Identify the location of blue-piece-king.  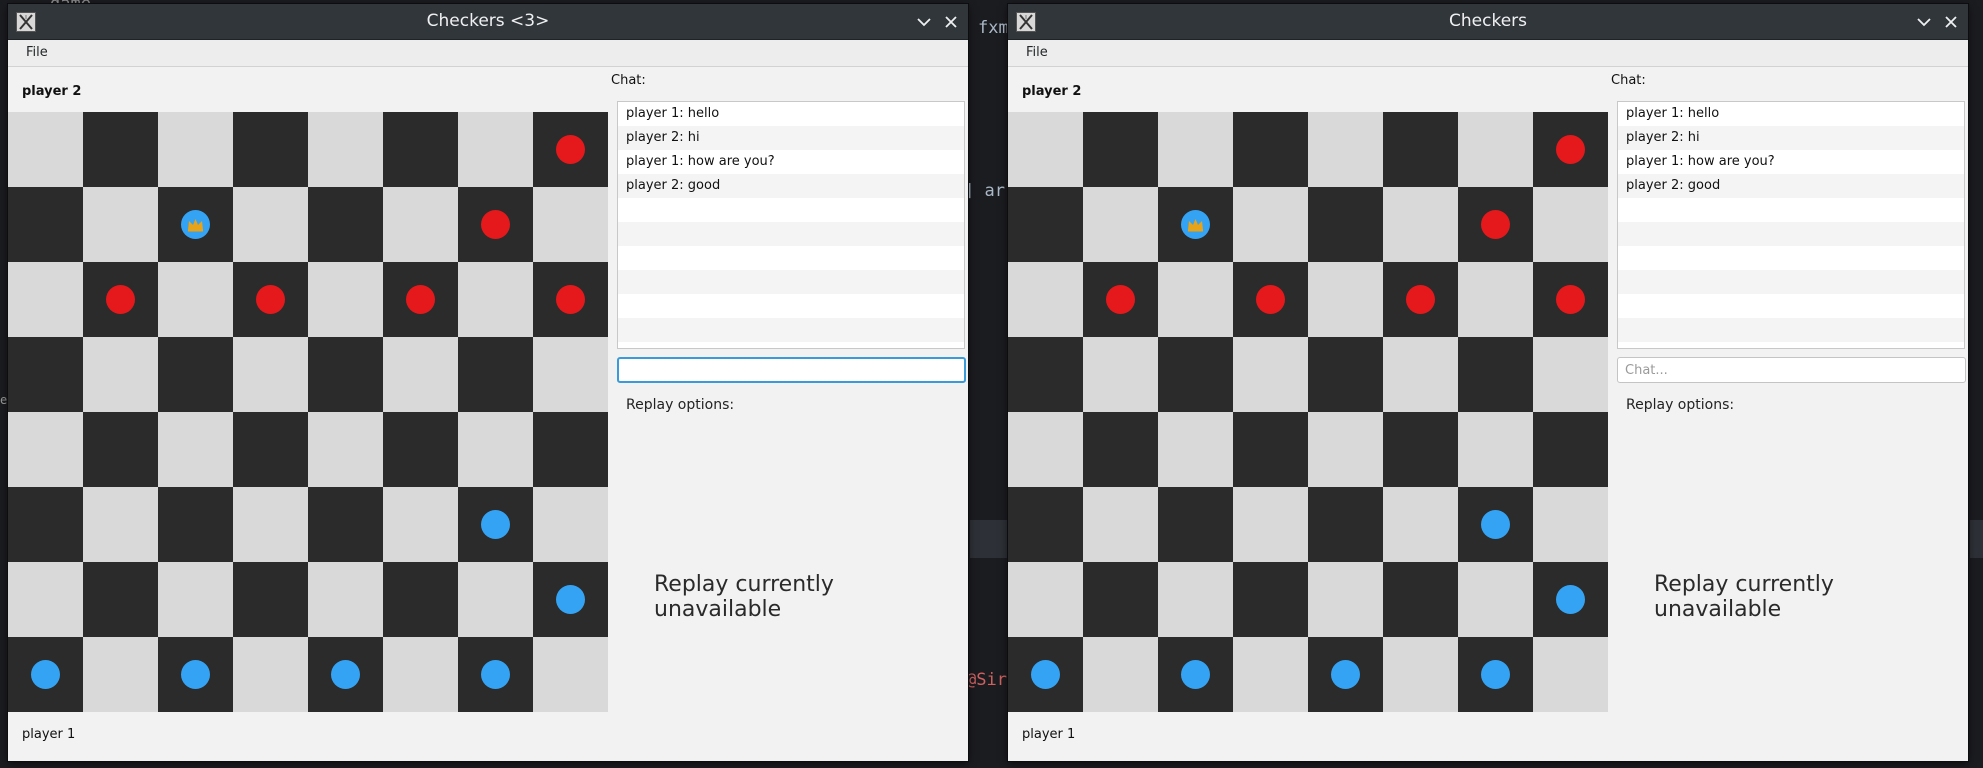
(195, 224).